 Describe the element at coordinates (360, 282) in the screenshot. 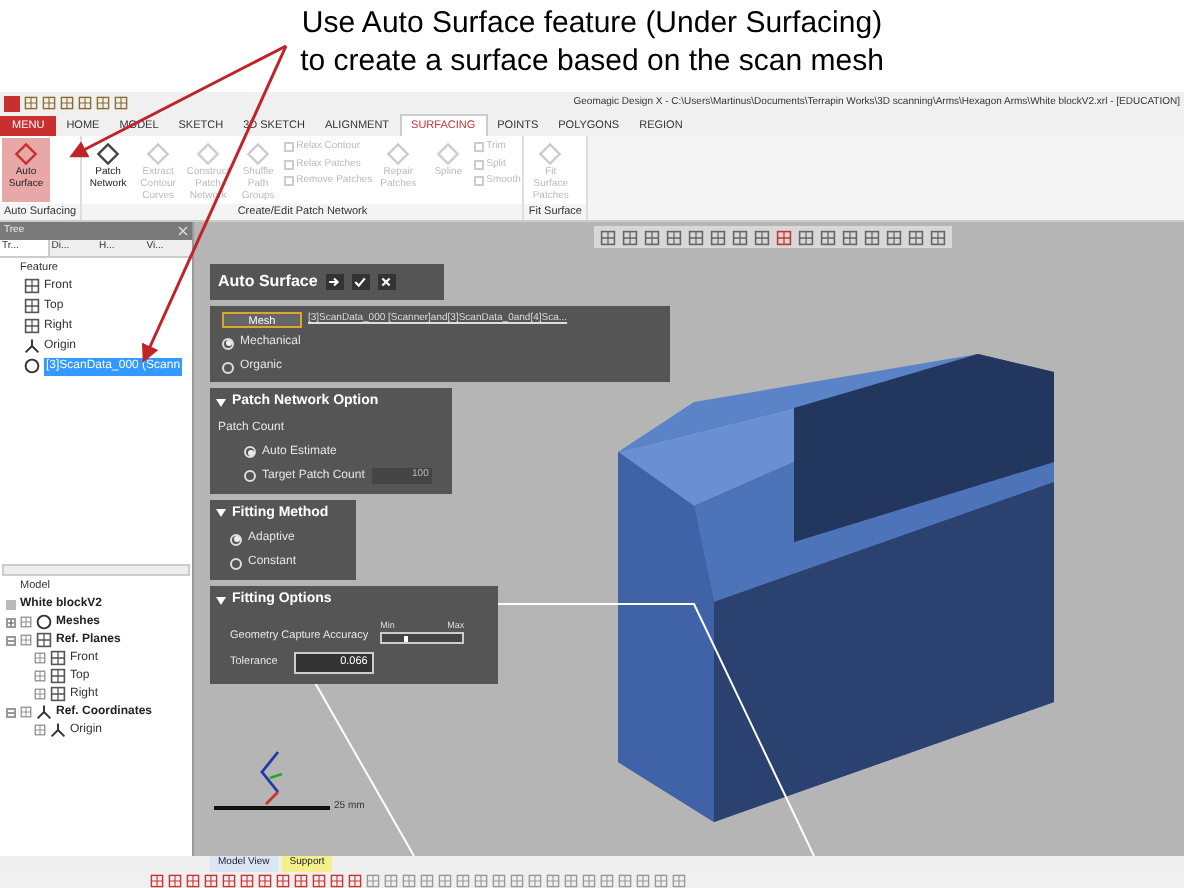

I see `check-icon` at that location.